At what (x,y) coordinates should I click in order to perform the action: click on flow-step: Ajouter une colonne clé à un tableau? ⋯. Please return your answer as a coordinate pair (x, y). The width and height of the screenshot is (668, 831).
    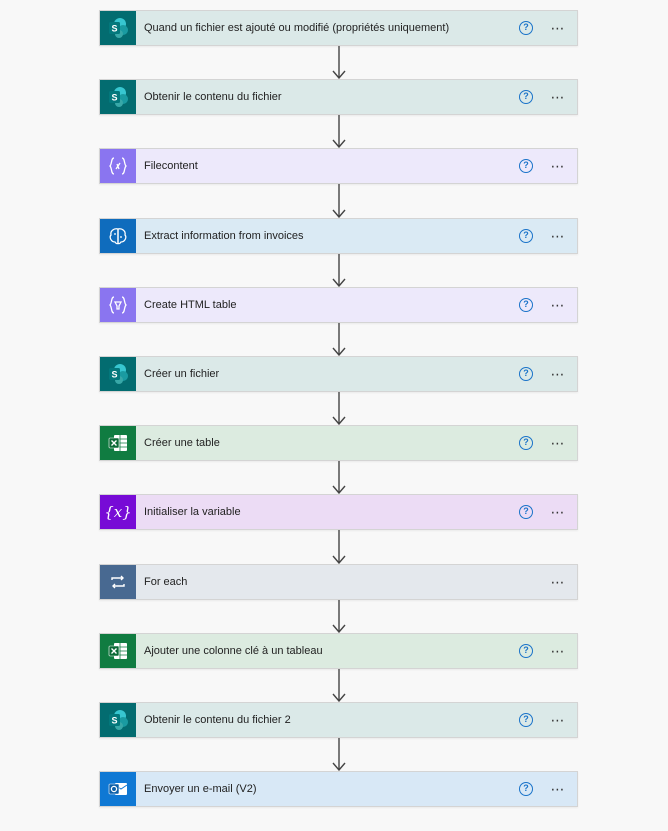
    Looking at the image, I should click on (338, 651).